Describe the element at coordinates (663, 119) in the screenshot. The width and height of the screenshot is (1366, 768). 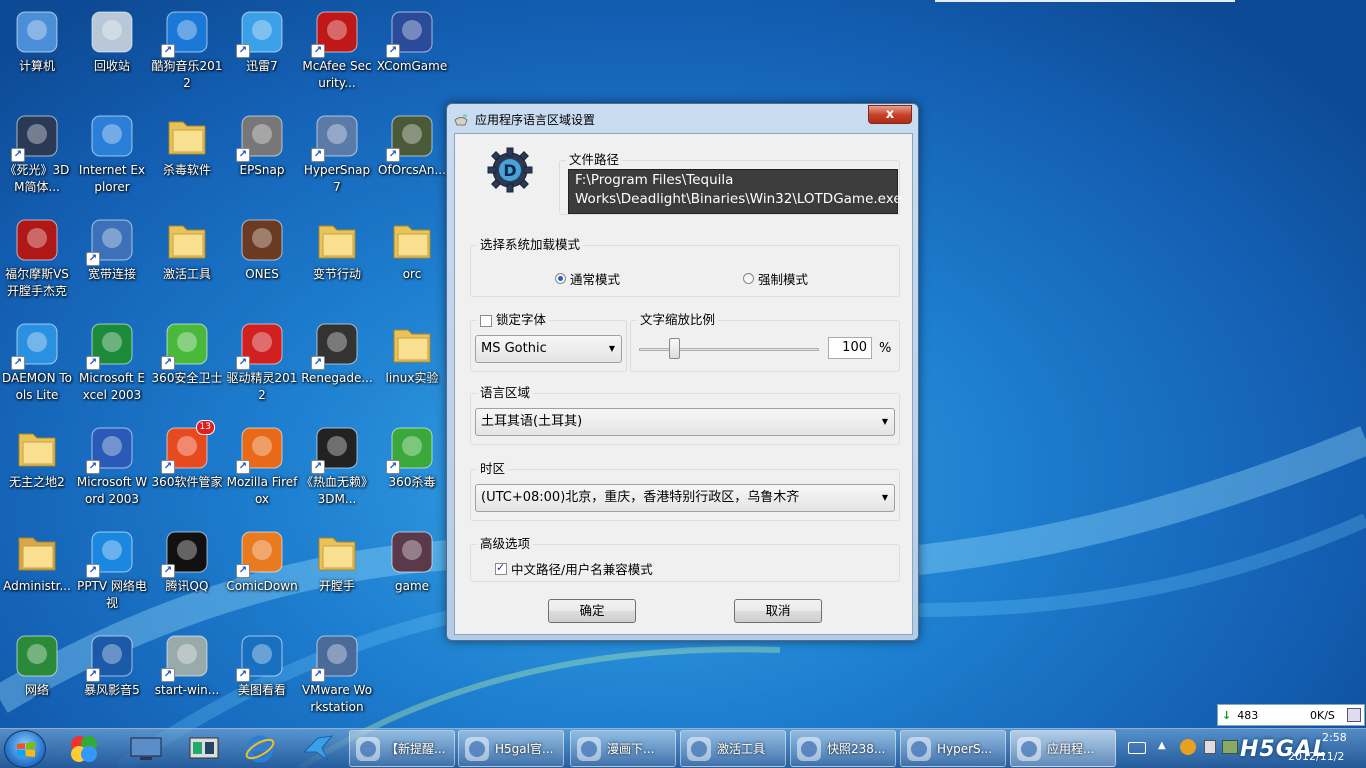
I see `dialog-titlebar: 应用程序语言区域设置` at that location.